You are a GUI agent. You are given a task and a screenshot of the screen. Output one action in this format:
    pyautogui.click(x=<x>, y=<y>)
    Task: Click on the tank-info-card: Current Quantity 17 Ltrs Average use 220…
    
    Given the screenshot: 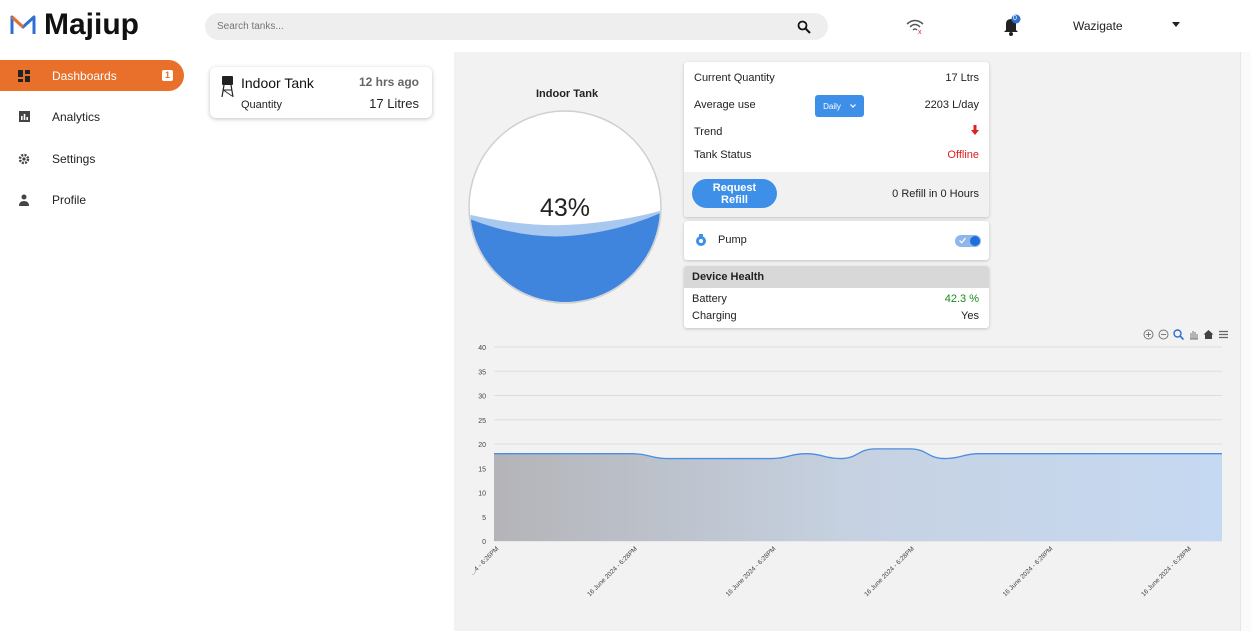 What is the action you would take?
    pyautogui.click(x=836, y=139)
    